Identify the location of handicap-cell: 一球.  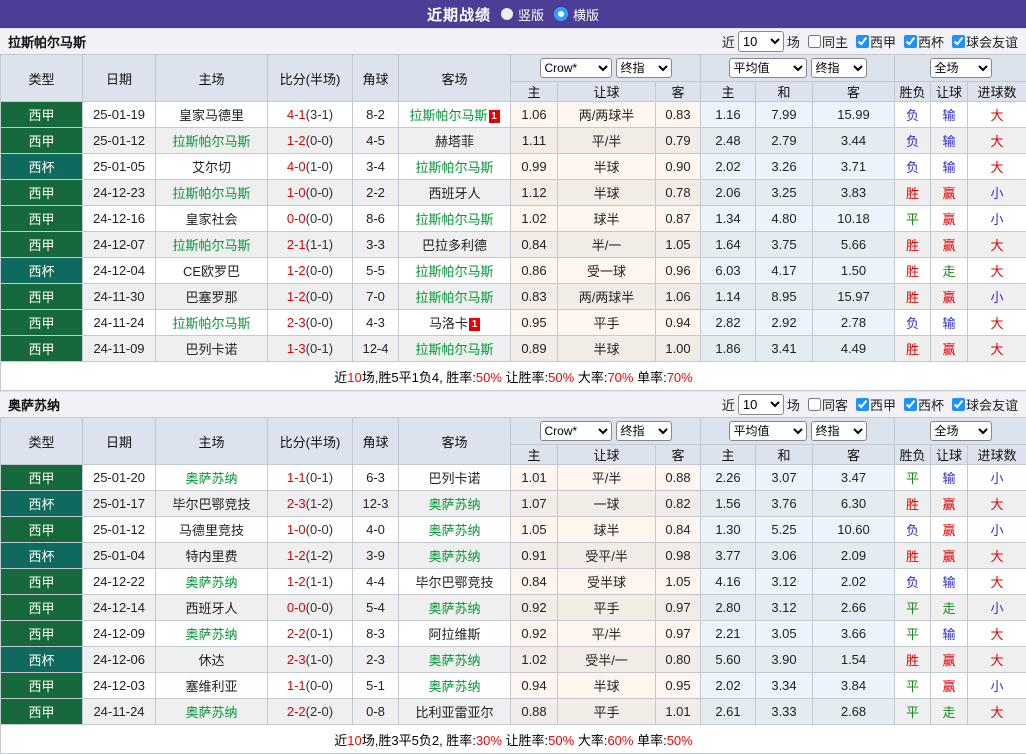
(607, 504).